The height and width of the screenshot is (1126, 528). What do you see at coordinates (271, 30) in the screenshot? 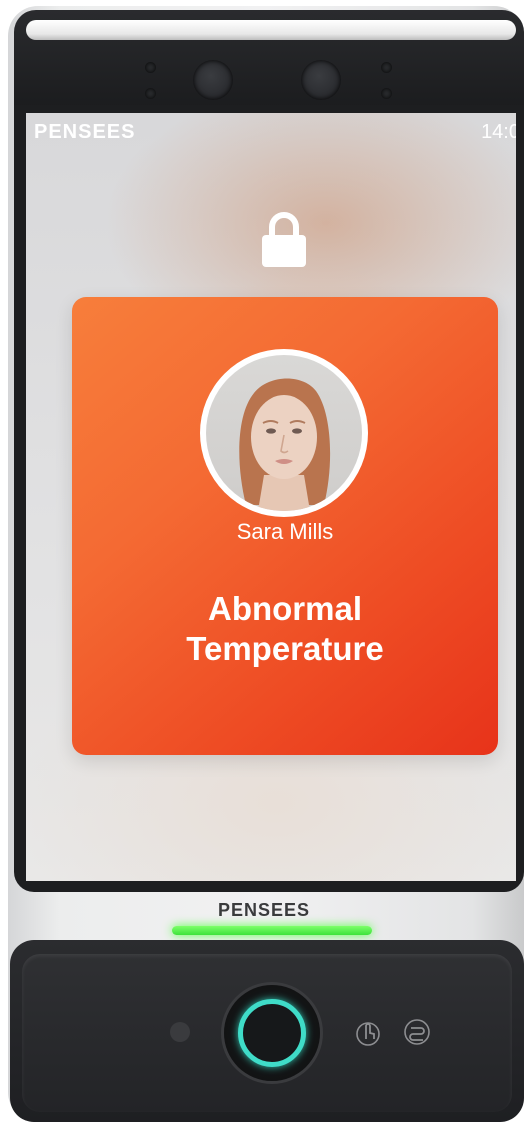
I see `top-light-bar` at bounding box center [271, 30].